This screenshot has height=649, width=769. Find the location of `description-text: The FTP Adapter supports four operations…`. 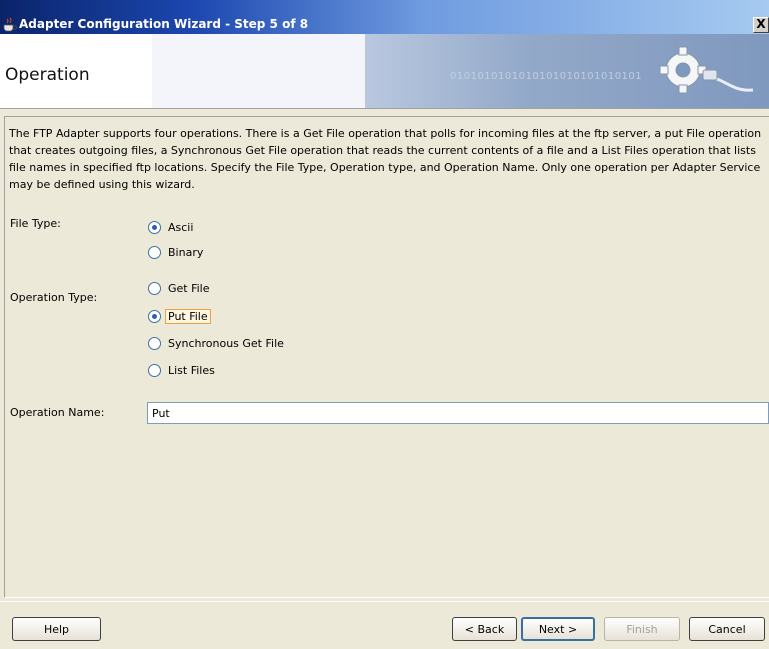

description-text: The FTP Adapter supports four operations… is located at coordinates (385, 159).